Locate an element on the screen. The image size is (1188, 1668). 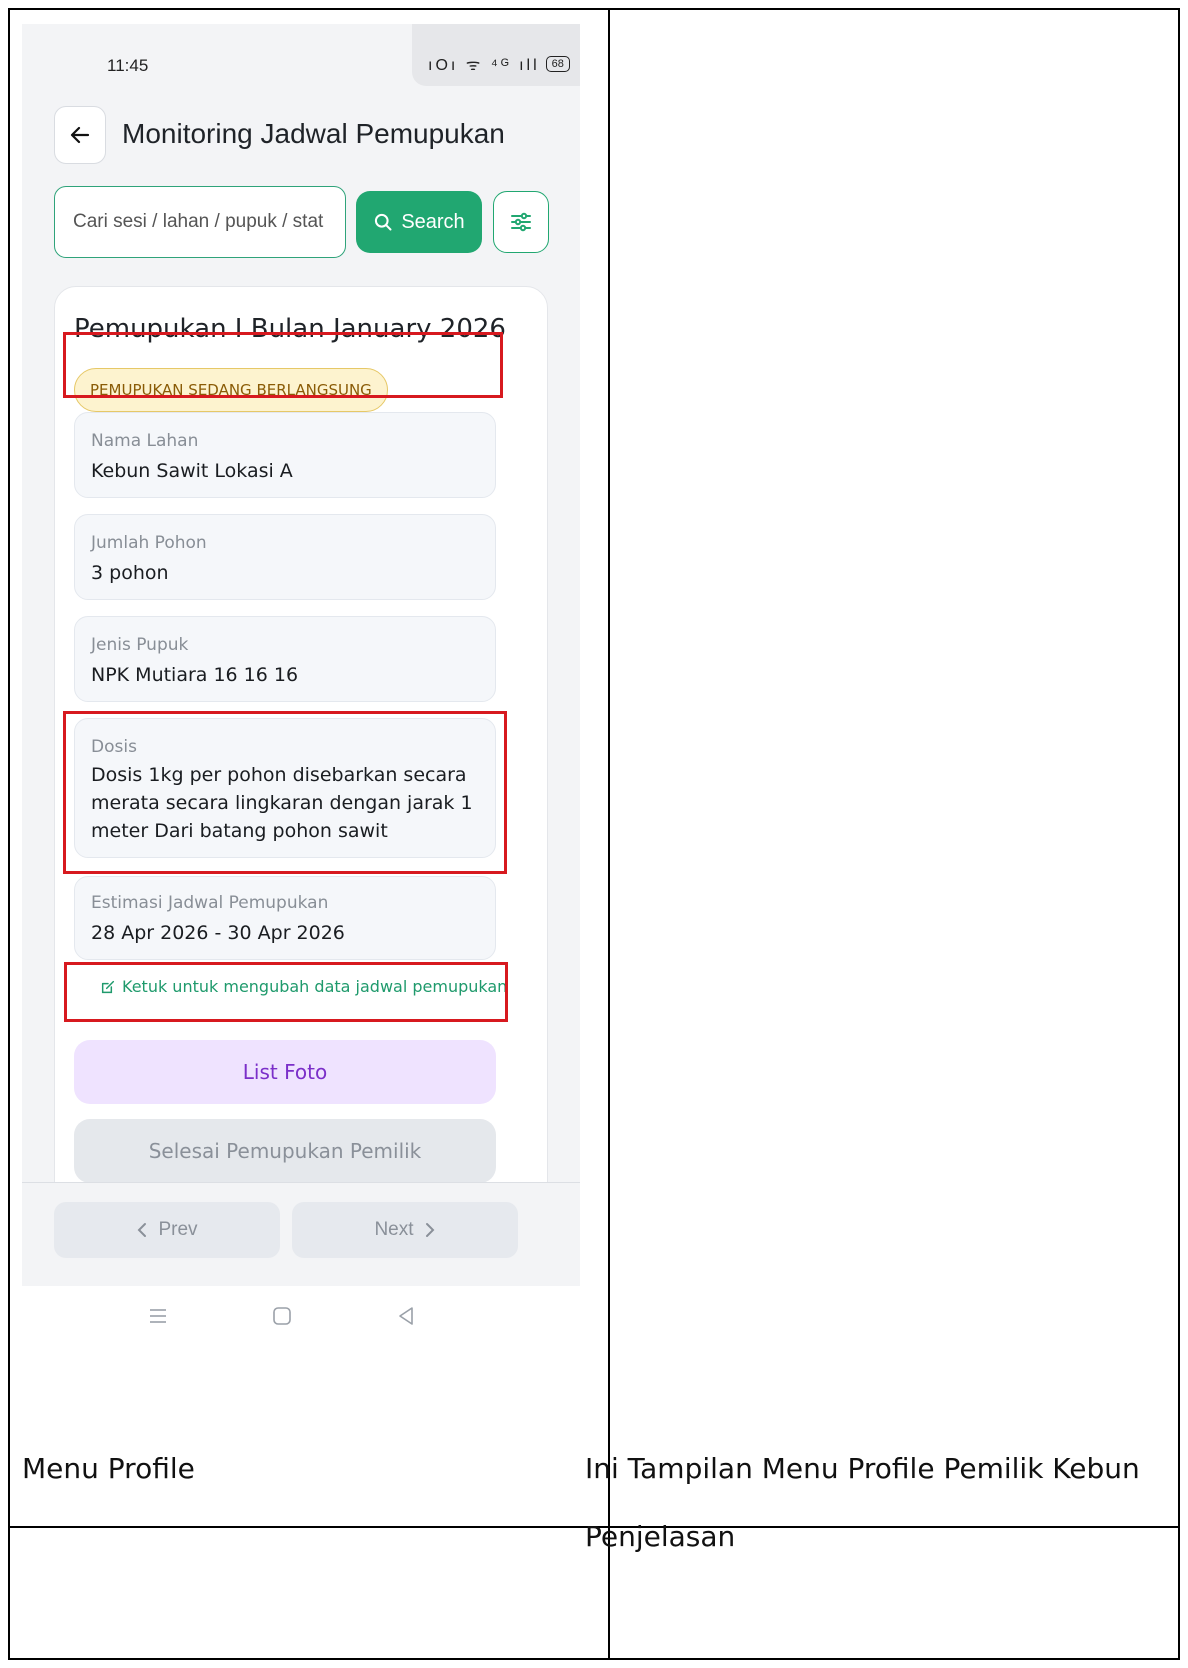
field-label: Nama Lahan is located at coordinates (145, 441).